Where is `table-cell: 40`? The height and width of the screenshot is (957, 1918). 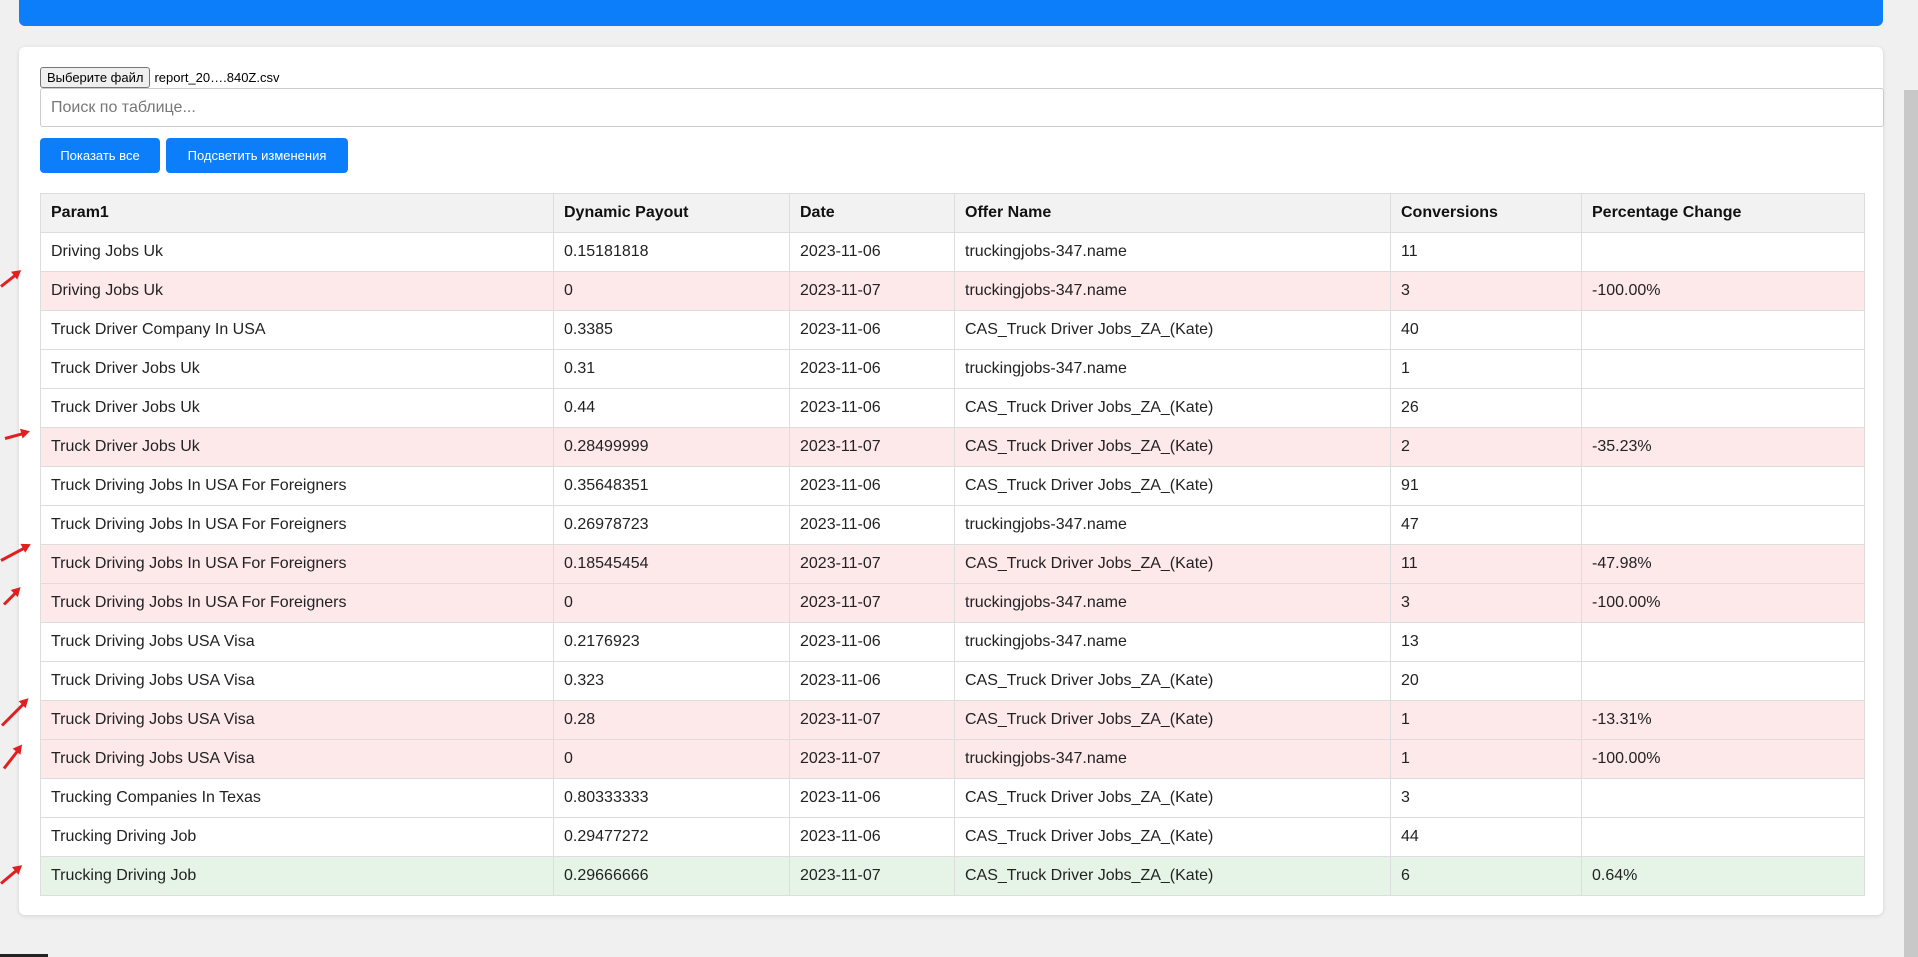 table-cell: 40 is located at coordinates (1486, 330).